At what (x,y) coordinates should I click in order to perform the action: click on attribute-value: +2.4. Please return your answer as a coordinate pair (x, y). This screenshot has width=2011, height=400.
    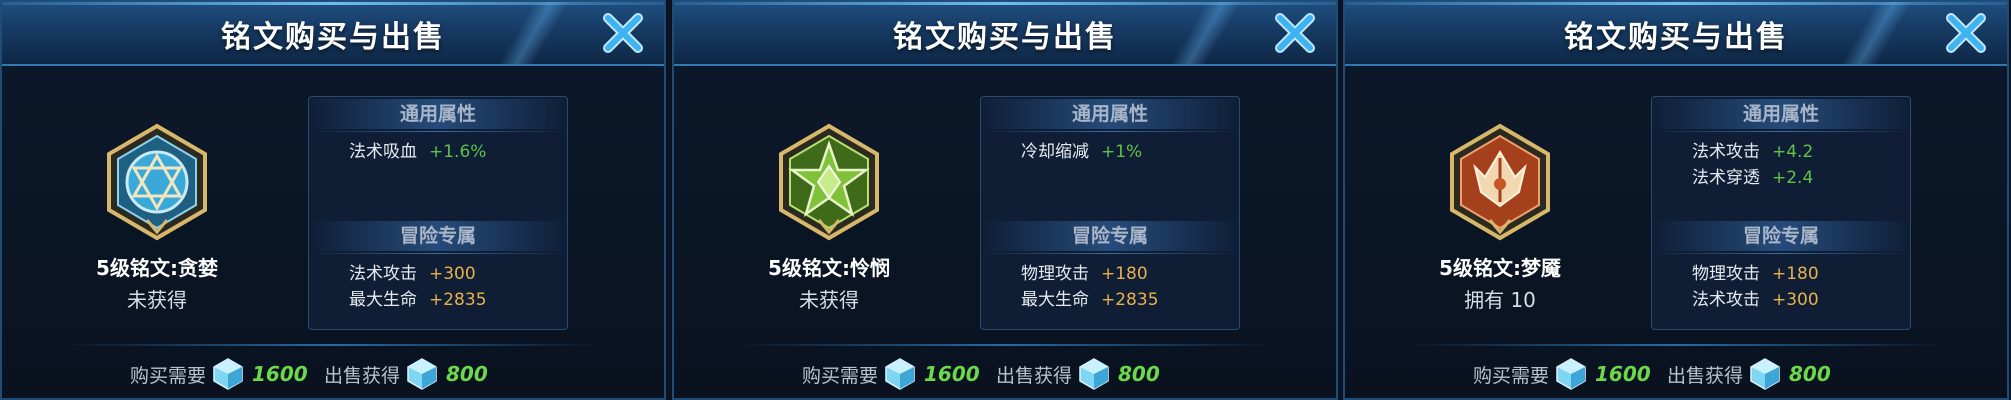
    Looking at the image, I should click on (1793, 178).